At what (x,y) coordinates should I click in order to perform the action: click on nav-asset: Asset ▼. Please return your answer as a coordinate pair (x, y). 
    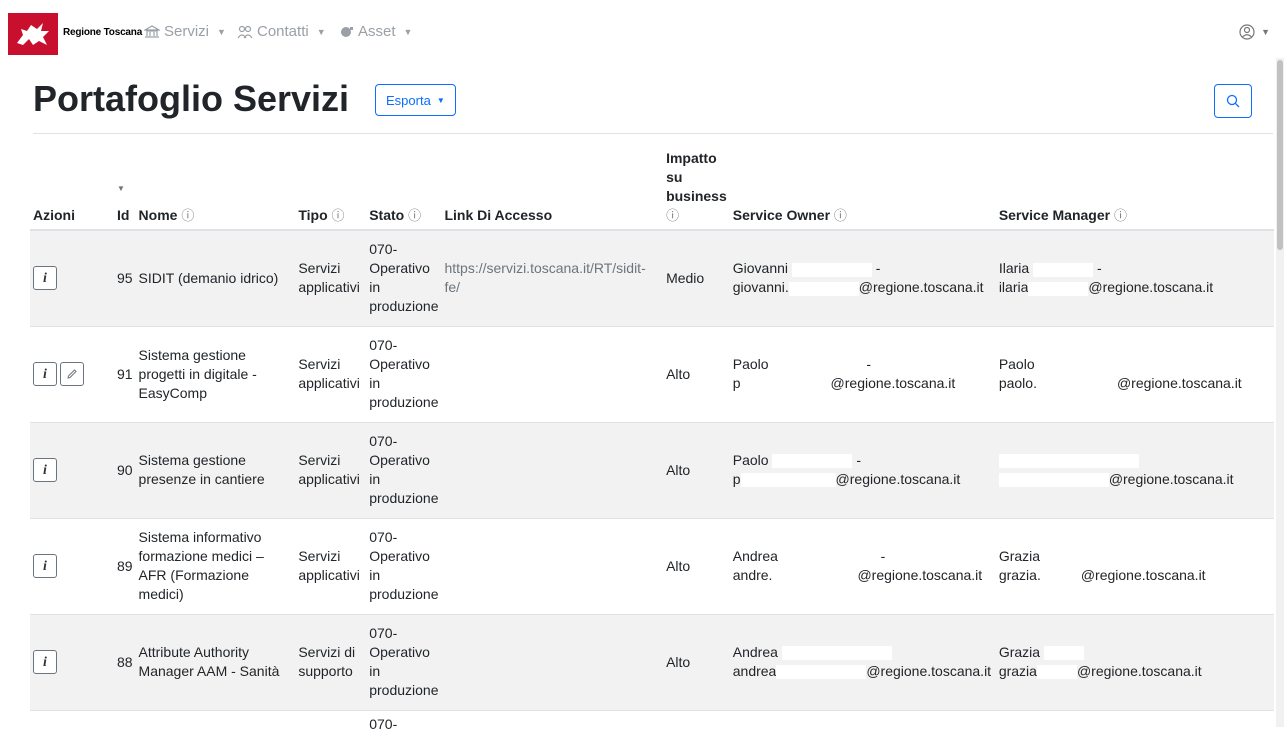
    Looking at the image, I should click on (376, 31).